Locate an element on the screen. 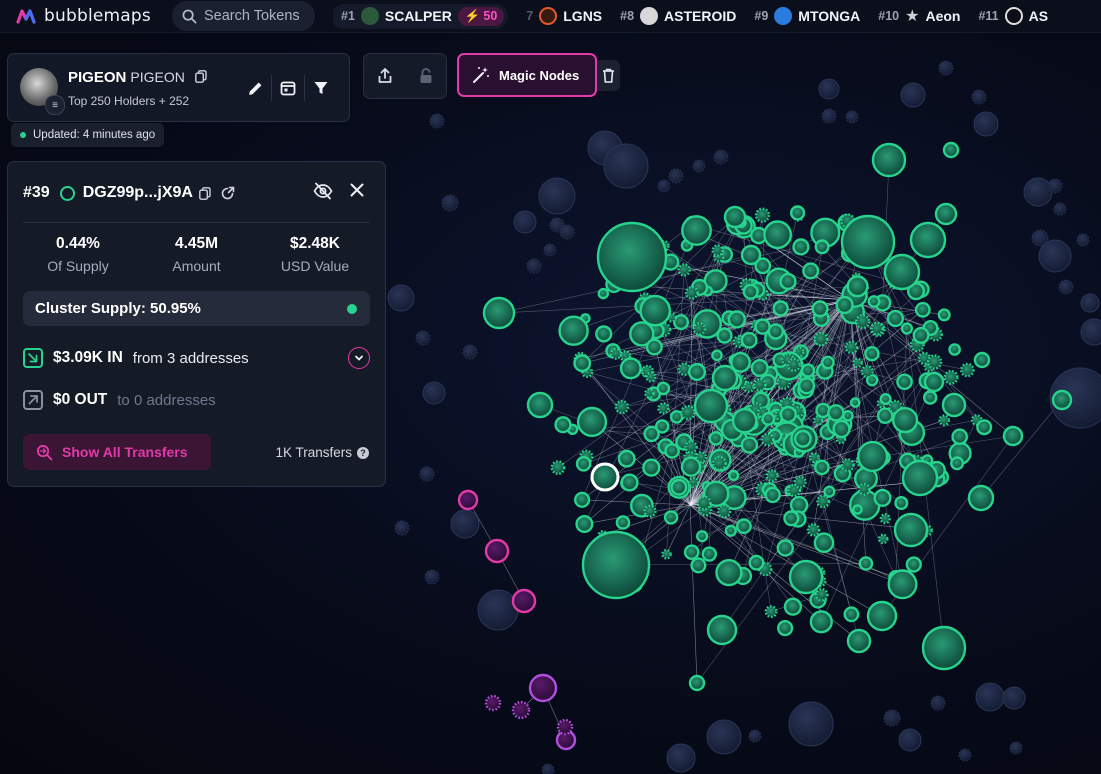 This screenshot has width=1101, height=774. ticker-item-mtonga: #9 MTONGA is located at coordinates (807, 16).